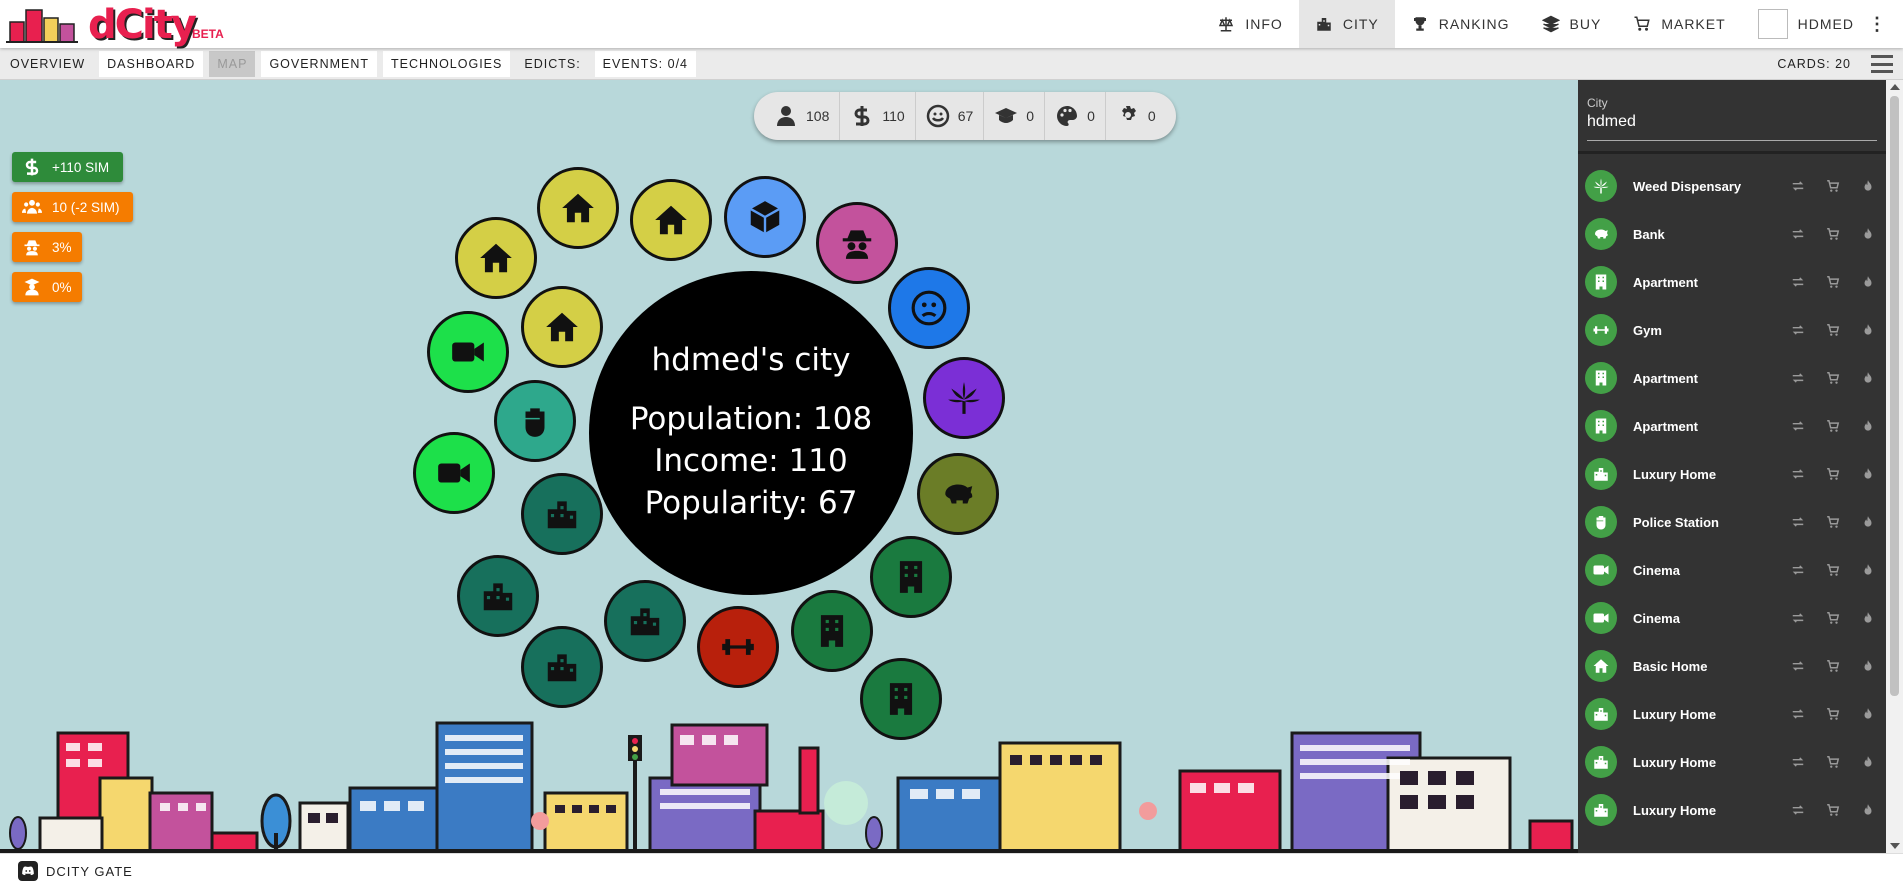 The image size is (1903, 888). What do you see at coordinates (1882, 64) in the screenshot?
I see `menu-icon` at bounding box center [1882, 64].